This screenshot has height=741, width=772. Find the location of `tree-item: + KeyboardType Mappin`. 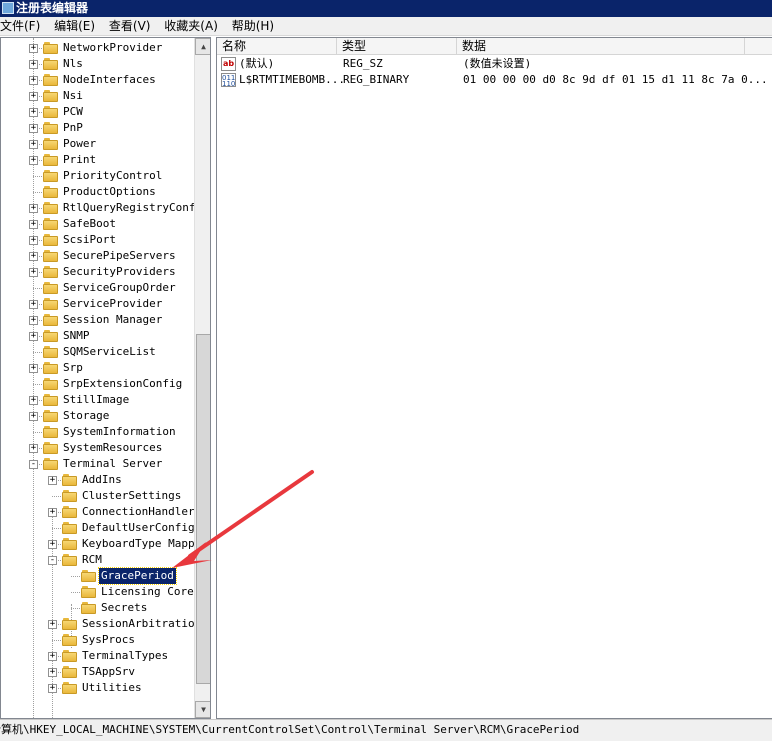

tree-item: + KeyboardType Mappin is located at coordinates (104, 544).